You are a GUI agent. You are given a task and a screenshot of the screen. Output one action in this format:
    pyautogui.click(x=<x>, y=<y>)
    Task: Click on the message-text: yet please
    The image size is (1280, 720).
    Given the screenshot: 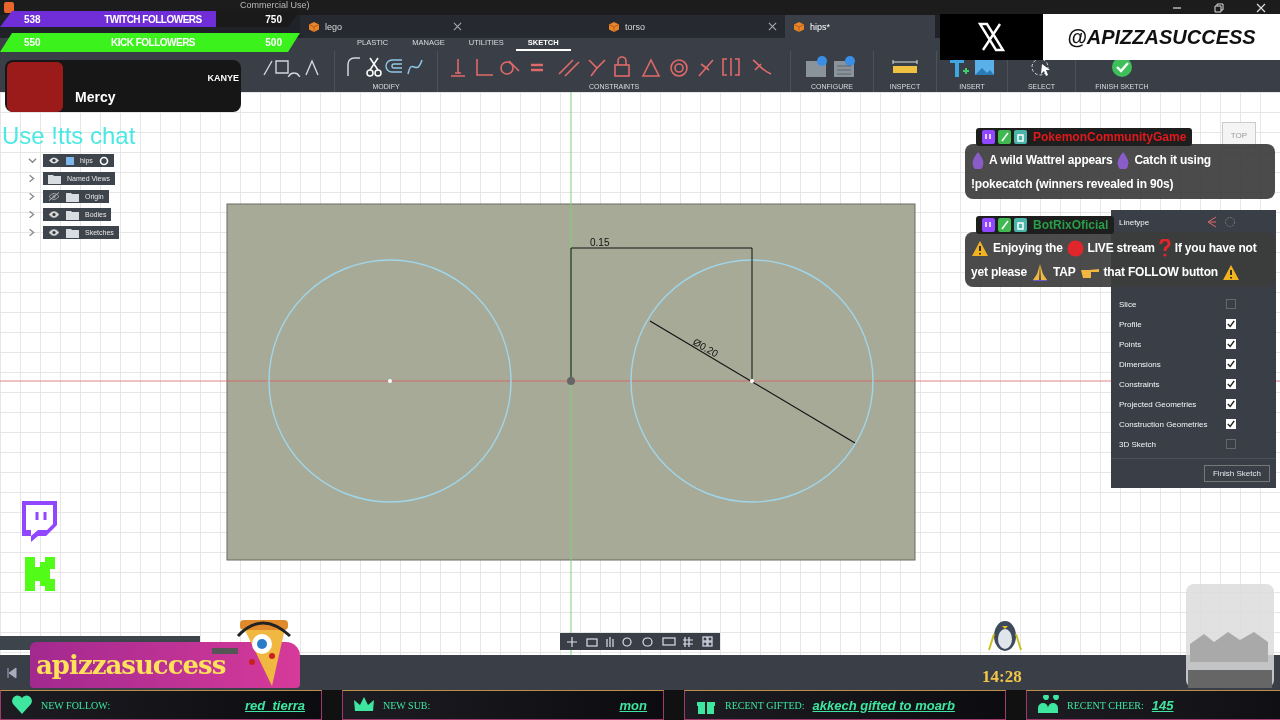 What is the action you would take?
    pyautogui.click(x=999, y=272)
    